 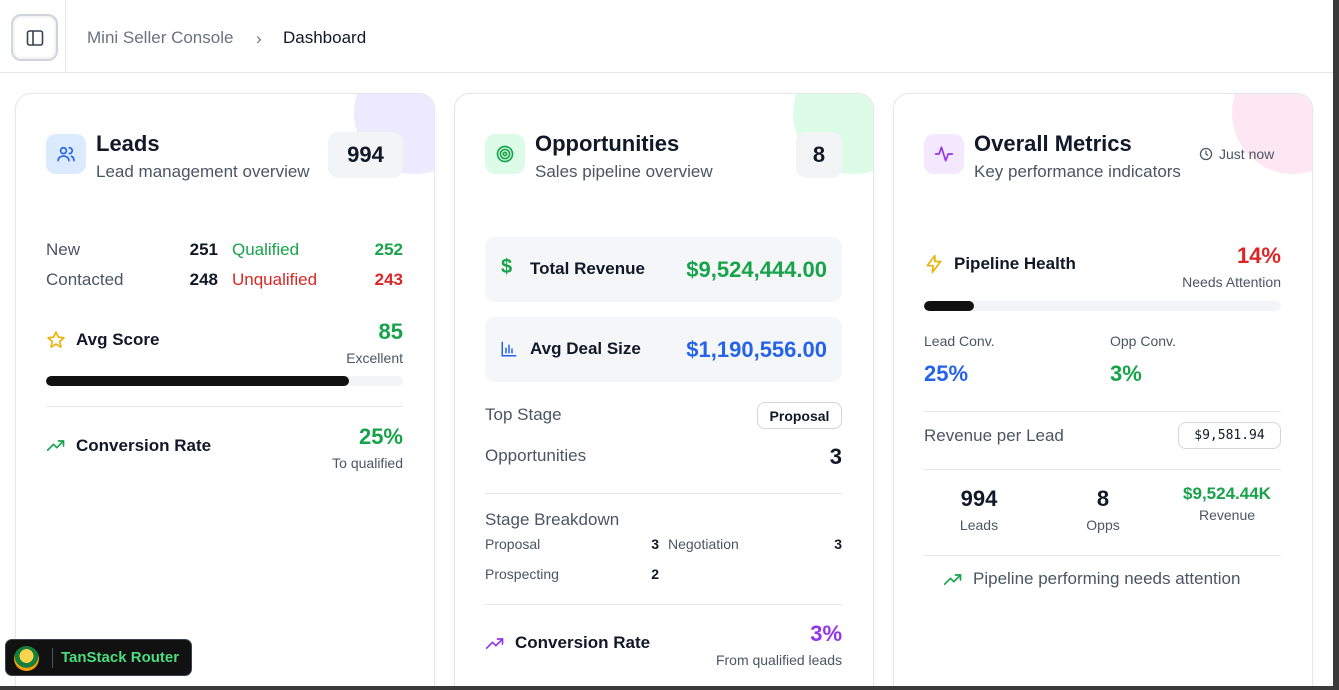 I want to click on top-stage-label: Top Stage, so click(x=523, y=414).